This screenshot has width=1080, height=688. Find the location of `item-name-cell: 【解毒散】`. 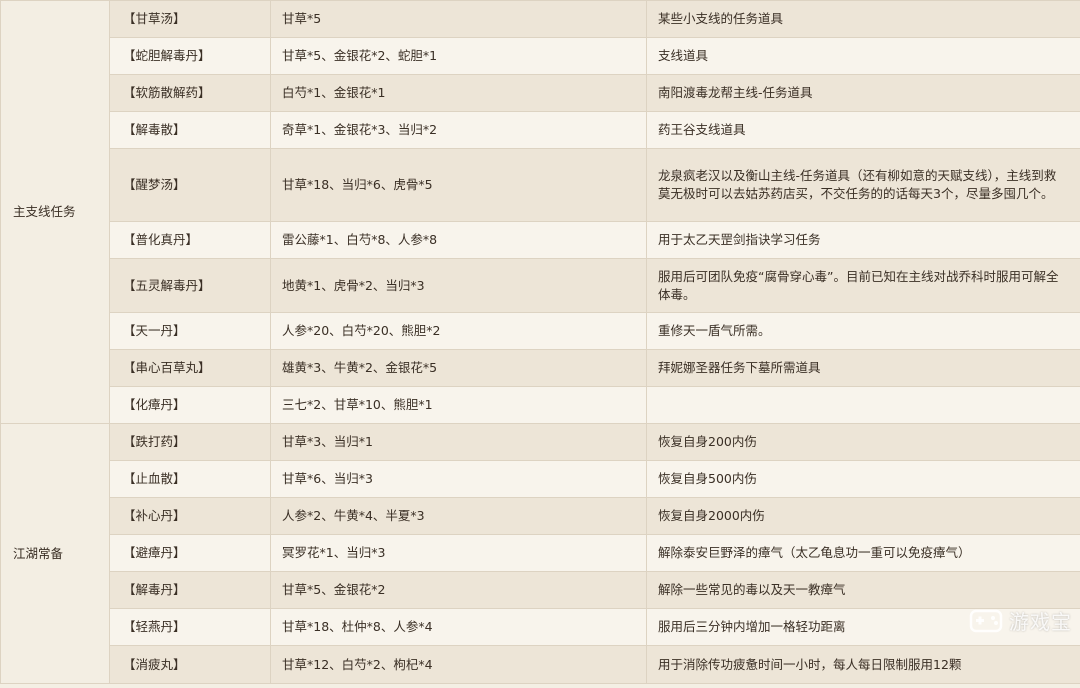

item-name-cell: 【解毒散】 is located at coordinates (190, 130).